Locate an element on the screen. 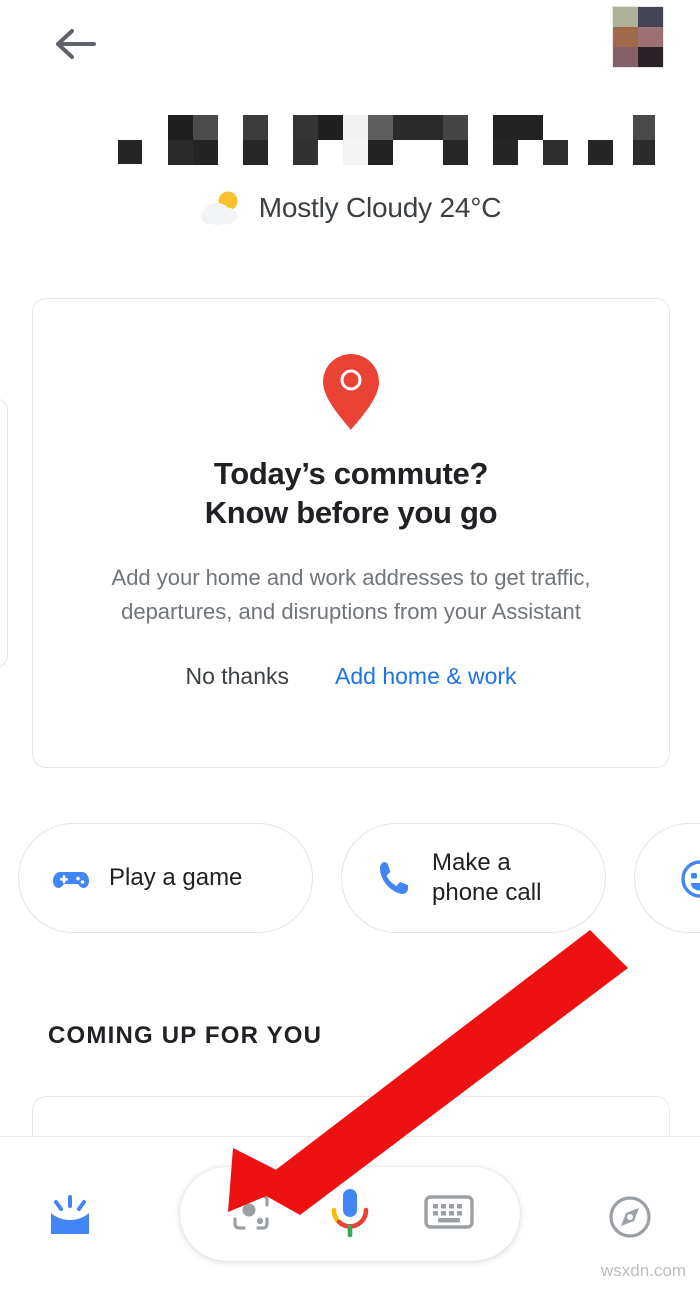 The width and height of the screenshot is (700, 1291). assistant-search-pill is located at coordinates (350, 1214).